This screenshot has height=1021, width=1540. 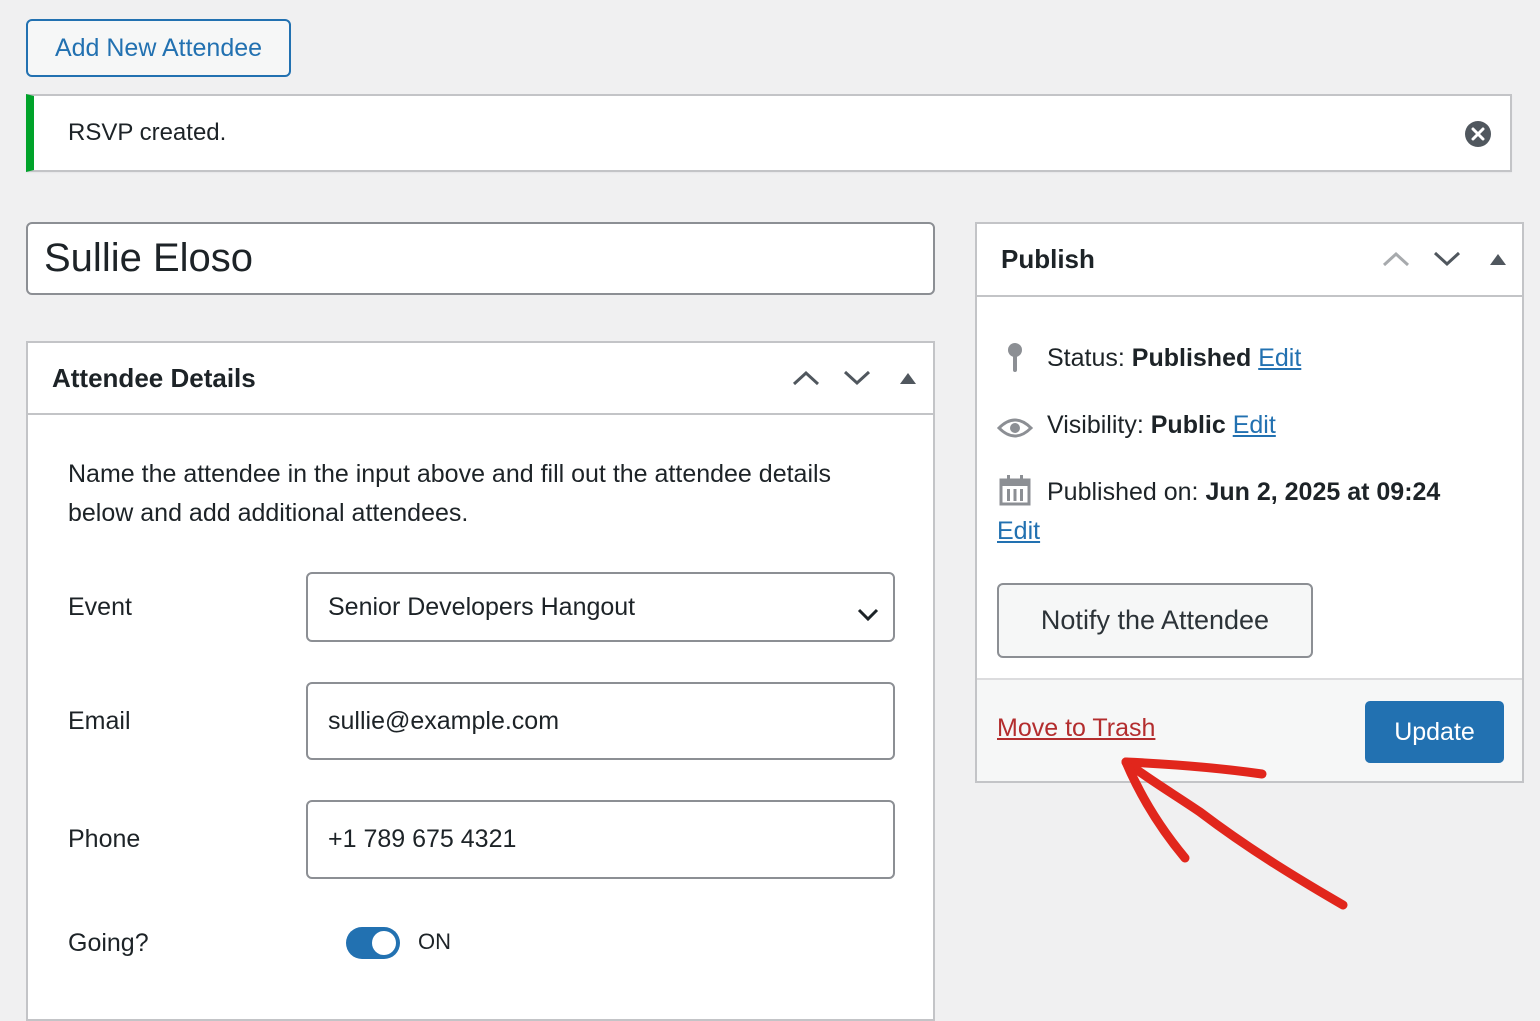 I want to click on update-button: Update, so click(x=1434, y=732).